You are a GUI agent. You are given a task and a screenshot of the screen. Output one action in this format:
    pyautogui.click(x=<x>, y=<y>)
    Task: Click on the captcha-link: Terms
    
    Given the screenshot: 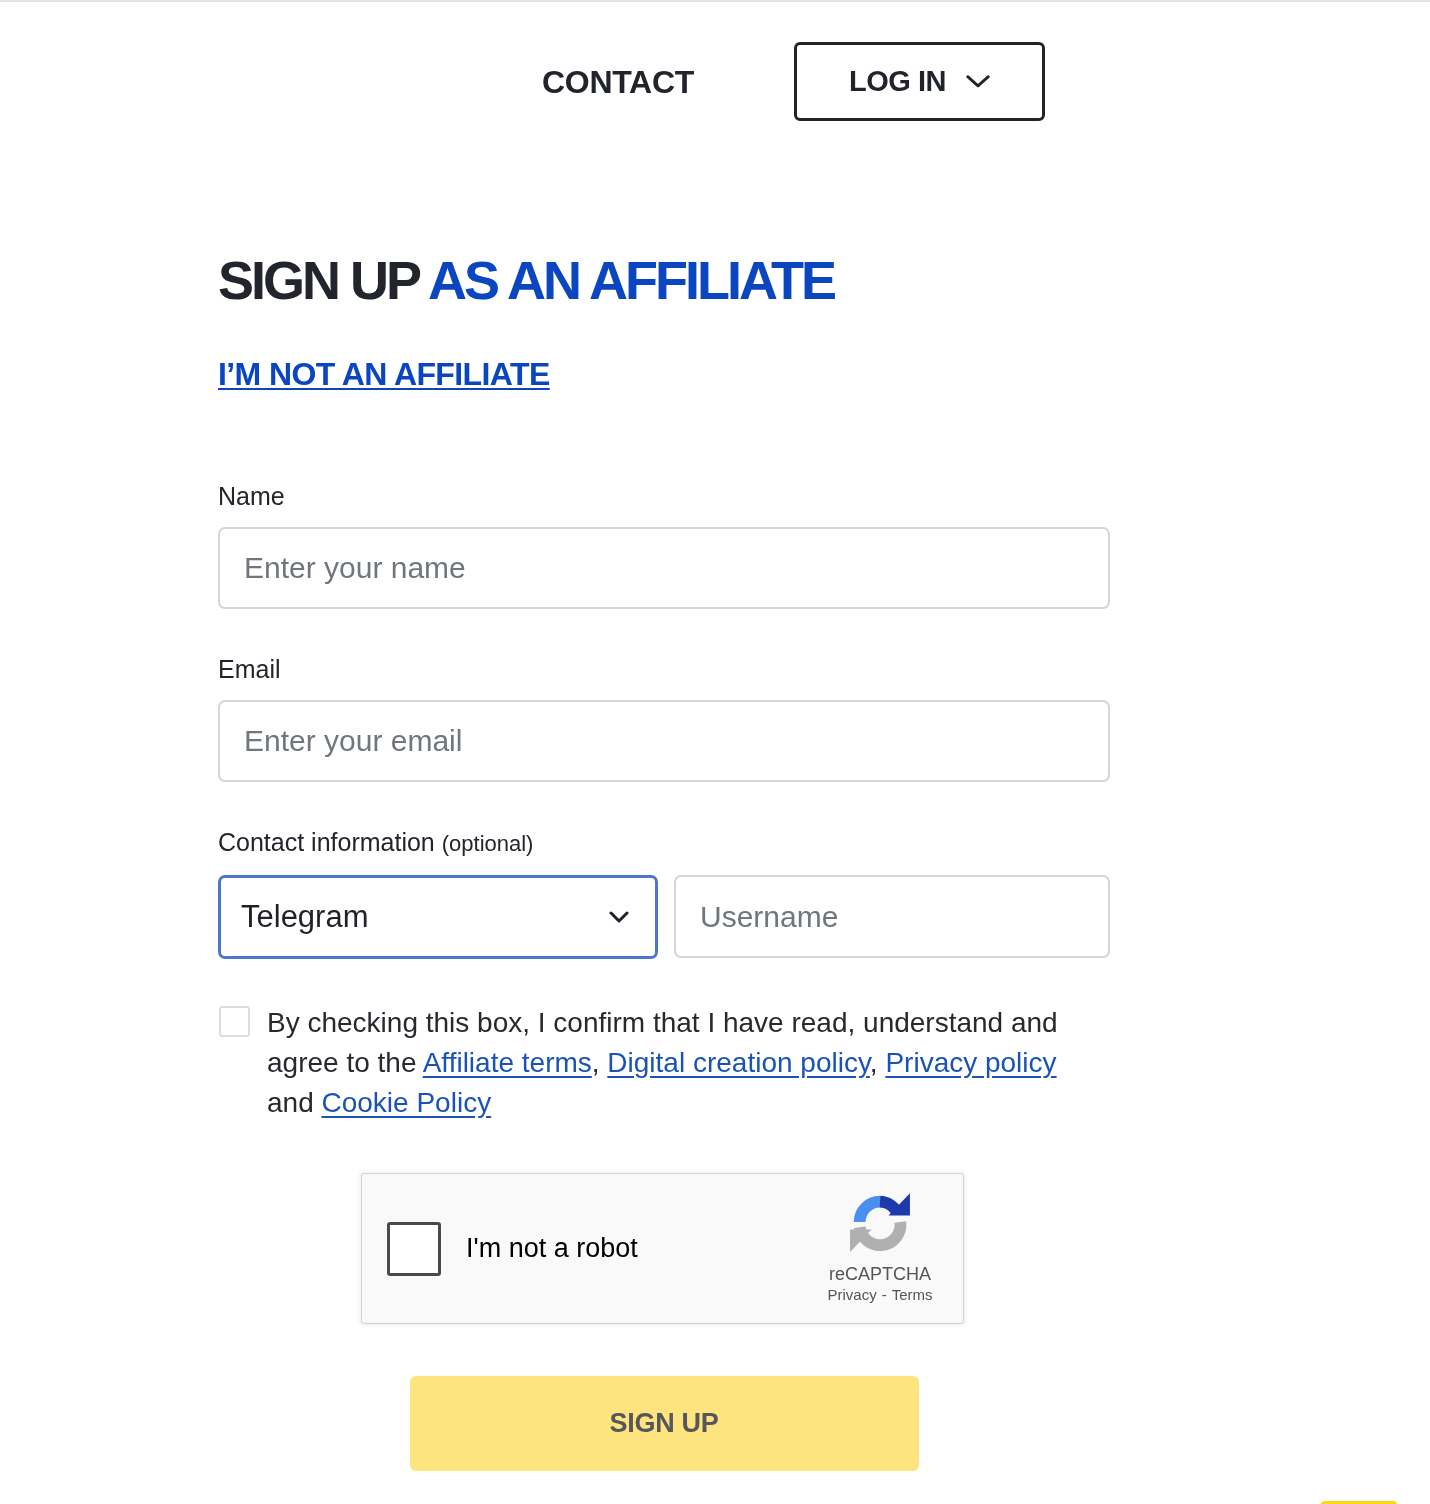 What is the action you would take?
    pyautogui.click(x=912, y=1294)
    